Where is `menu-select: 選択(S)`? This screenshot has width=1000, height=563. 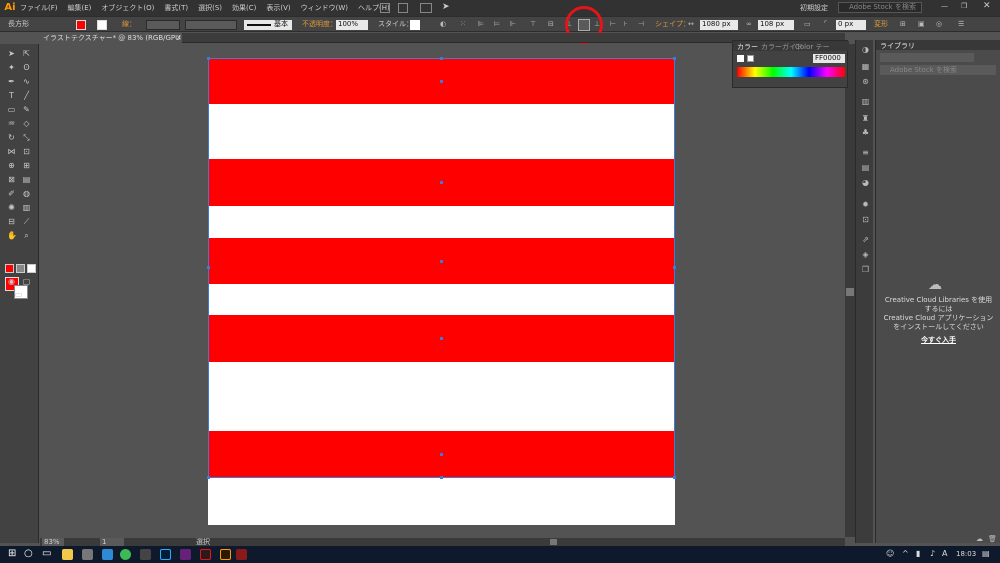
menu-select: 選択(S) is located at coordinates (210, 8).